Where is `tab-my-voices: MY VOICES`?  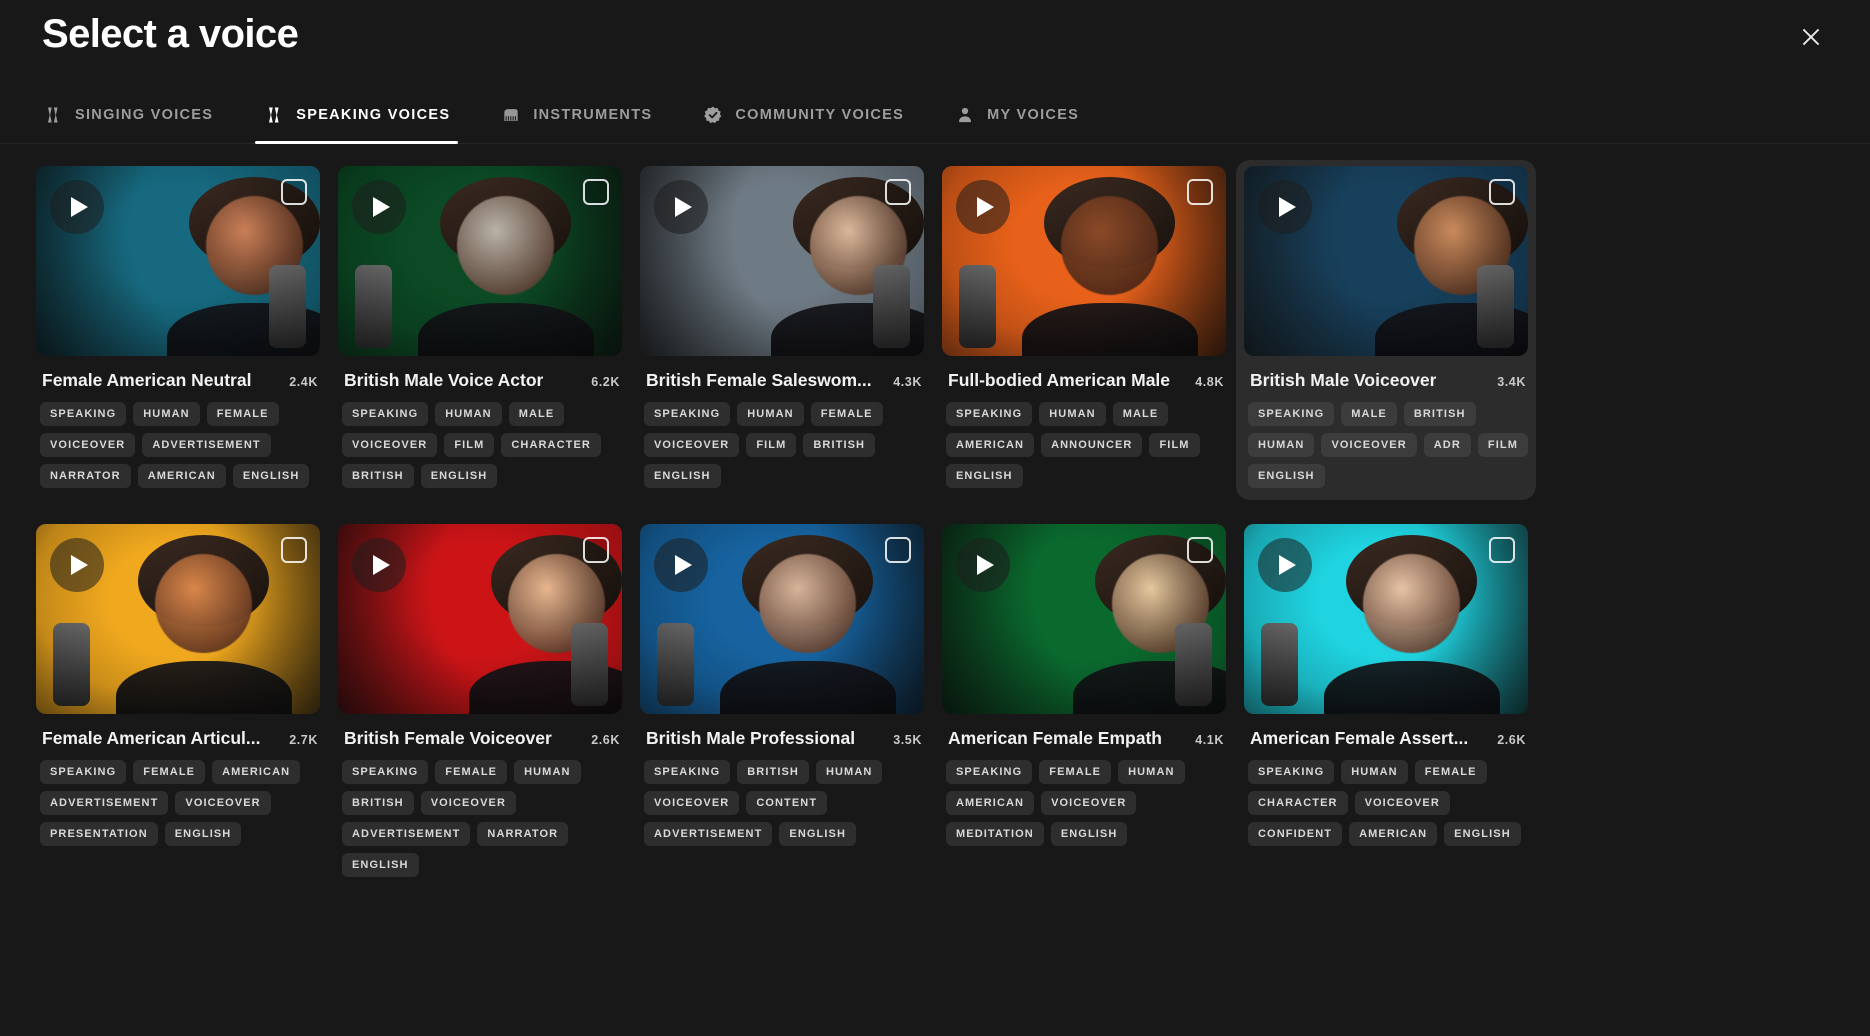
tab-my-voices: MY VOICES is located at coordinates (1023, 115).